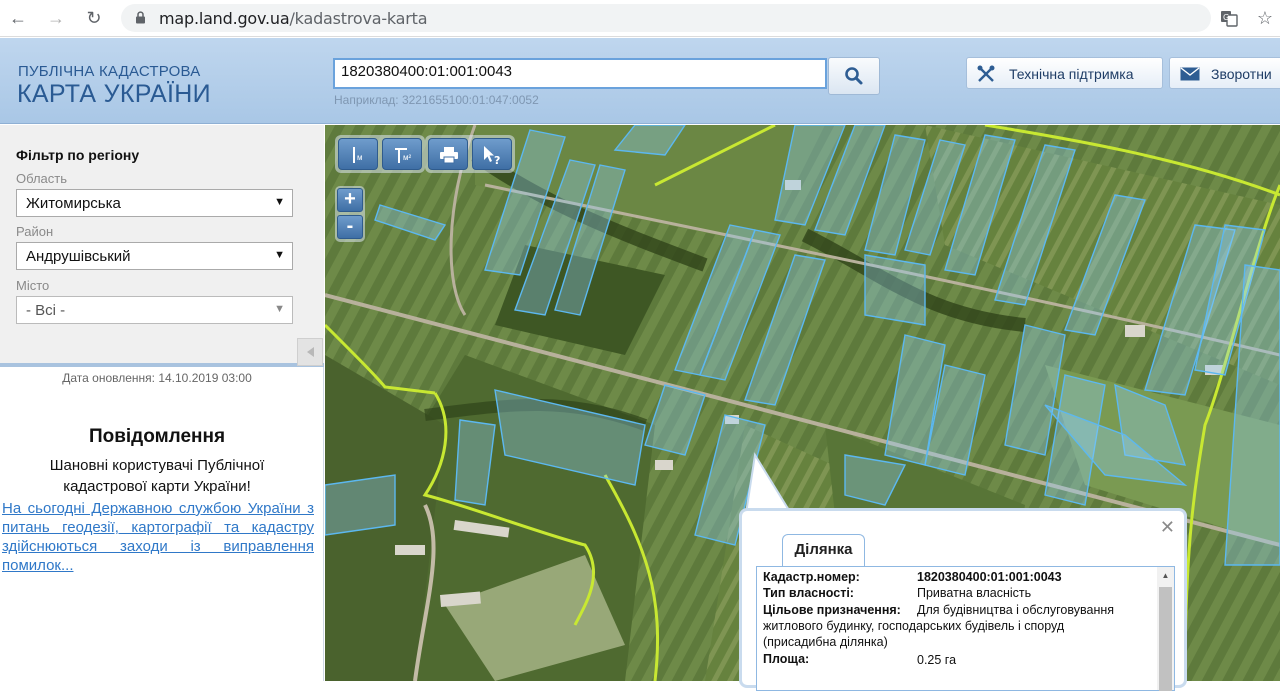 Image resolution: width=1280 pixels, height=691 pixels. I want to click on collapse-sidebar-button, so click(310, 352).